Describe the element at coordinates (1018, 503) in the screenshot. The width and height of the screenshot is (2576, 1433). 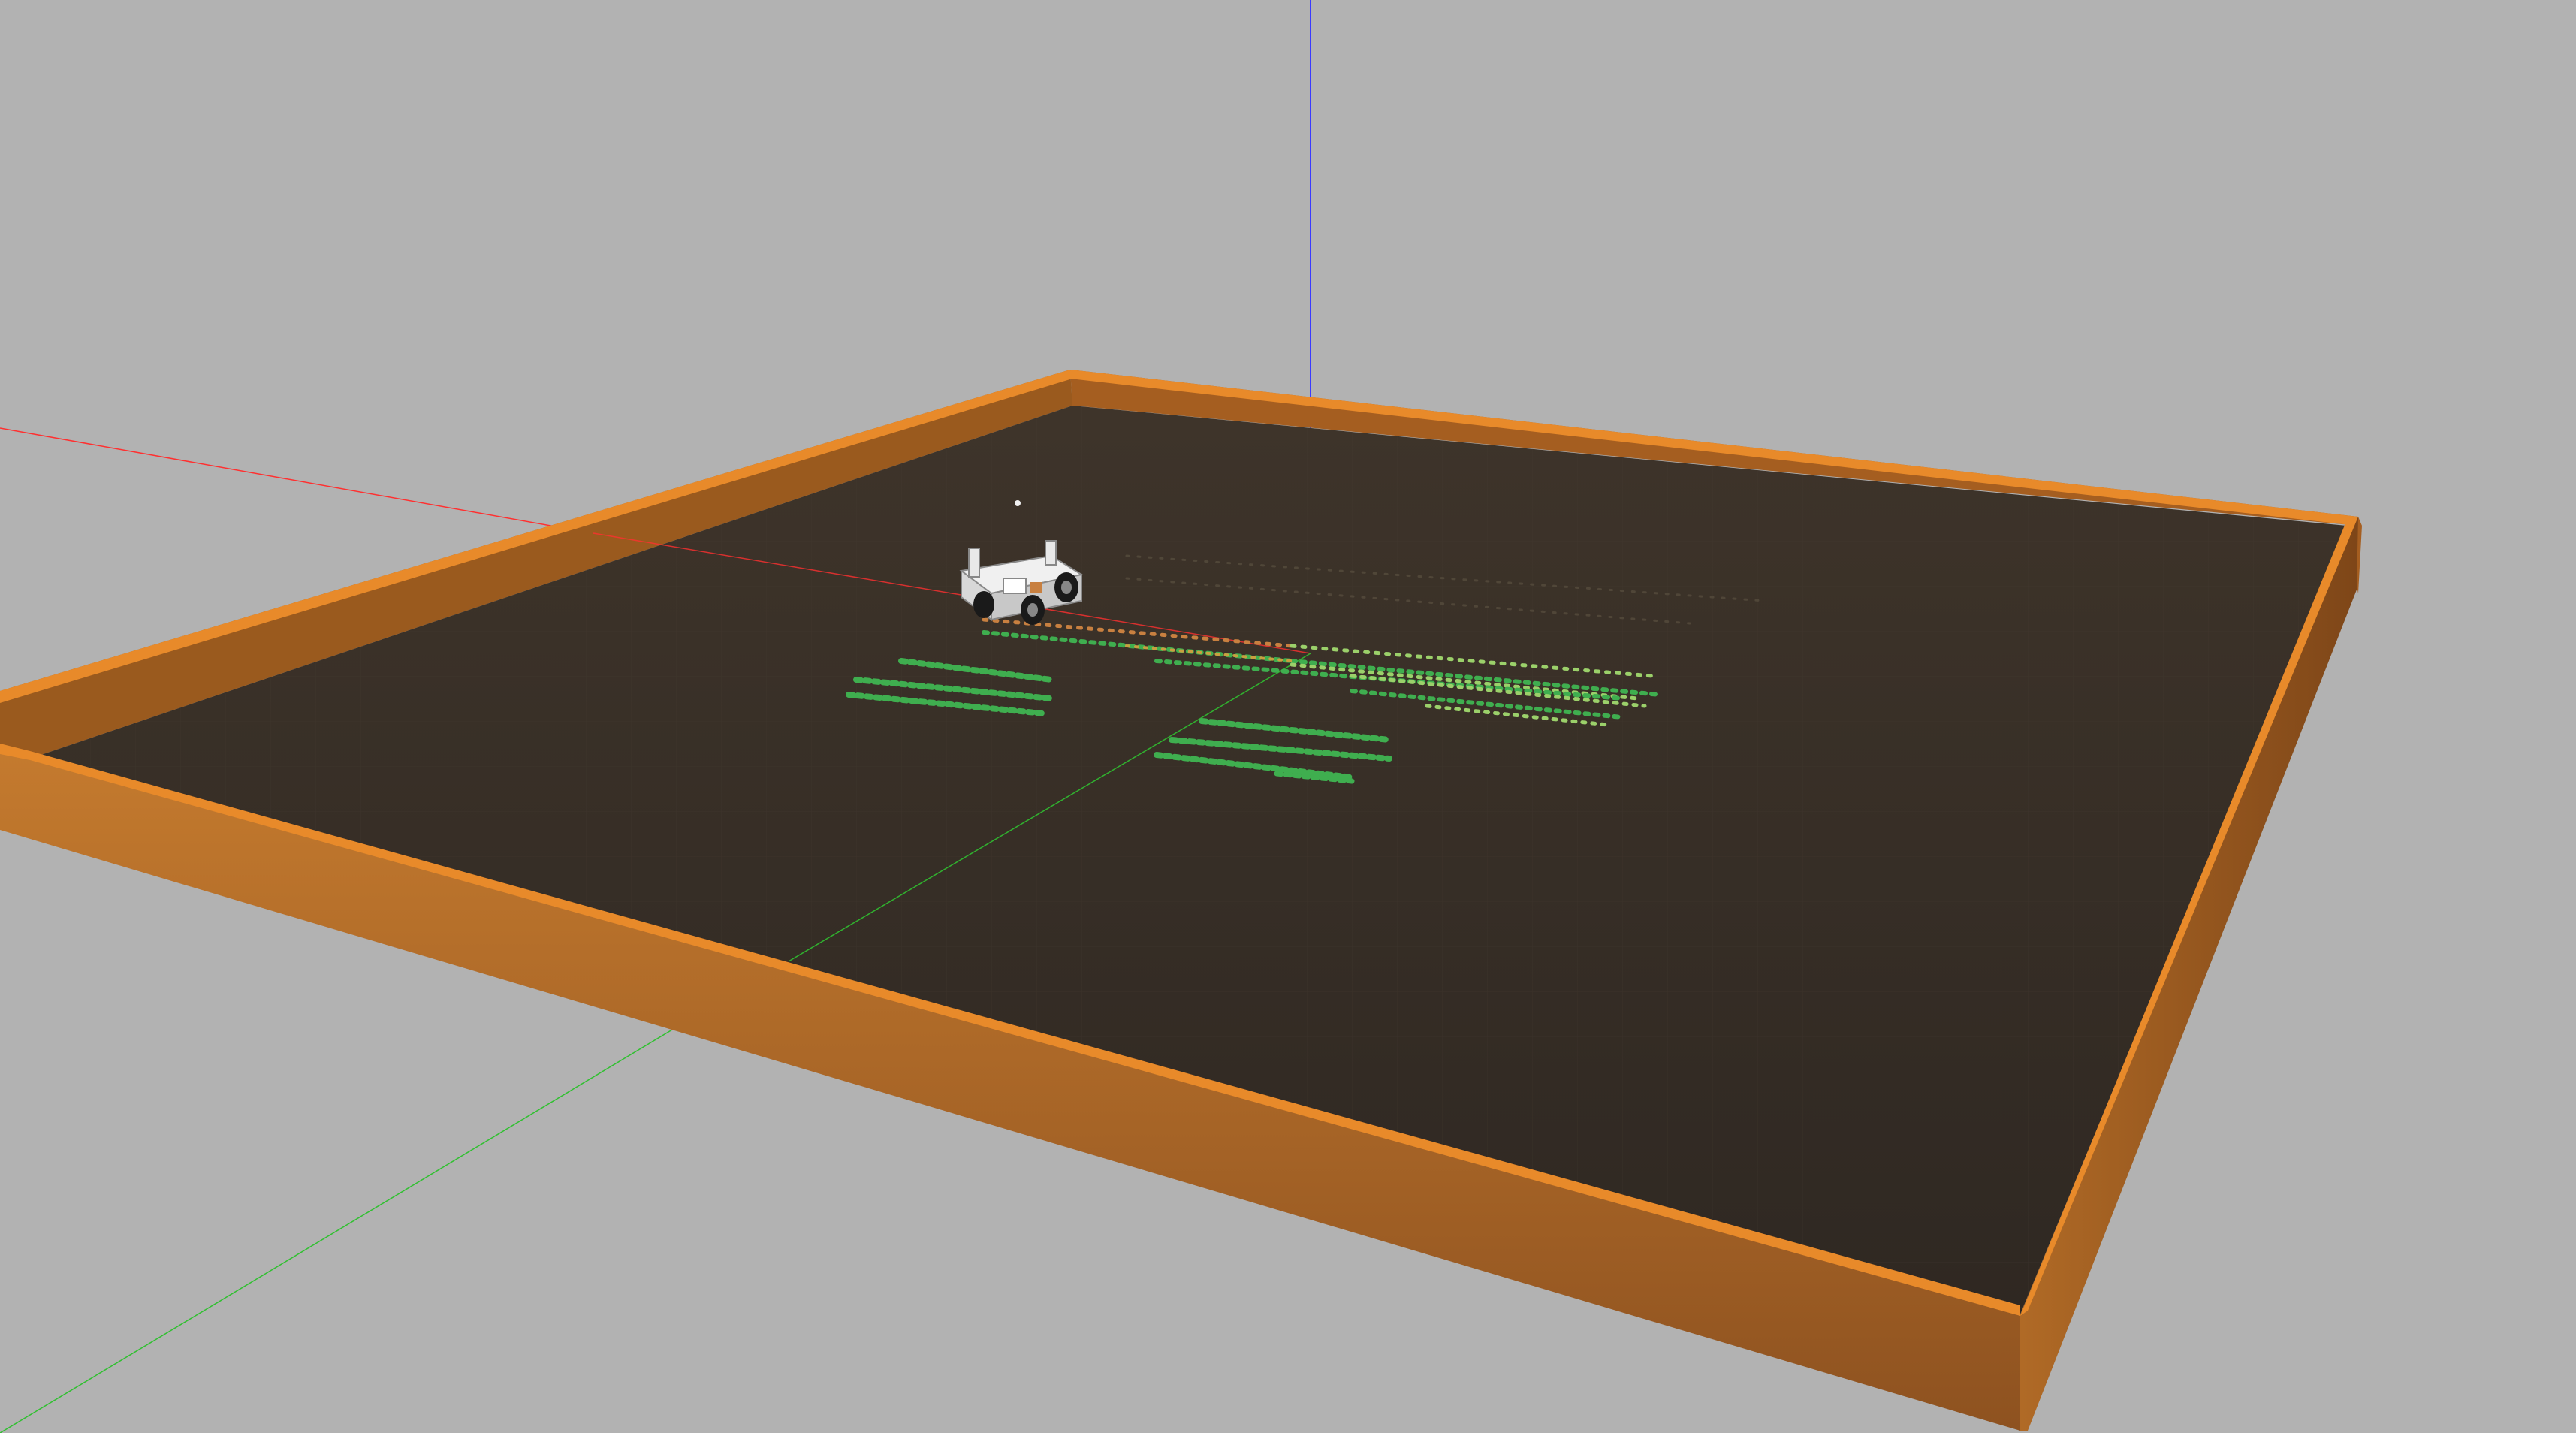
I see `scene-marker` at that location.